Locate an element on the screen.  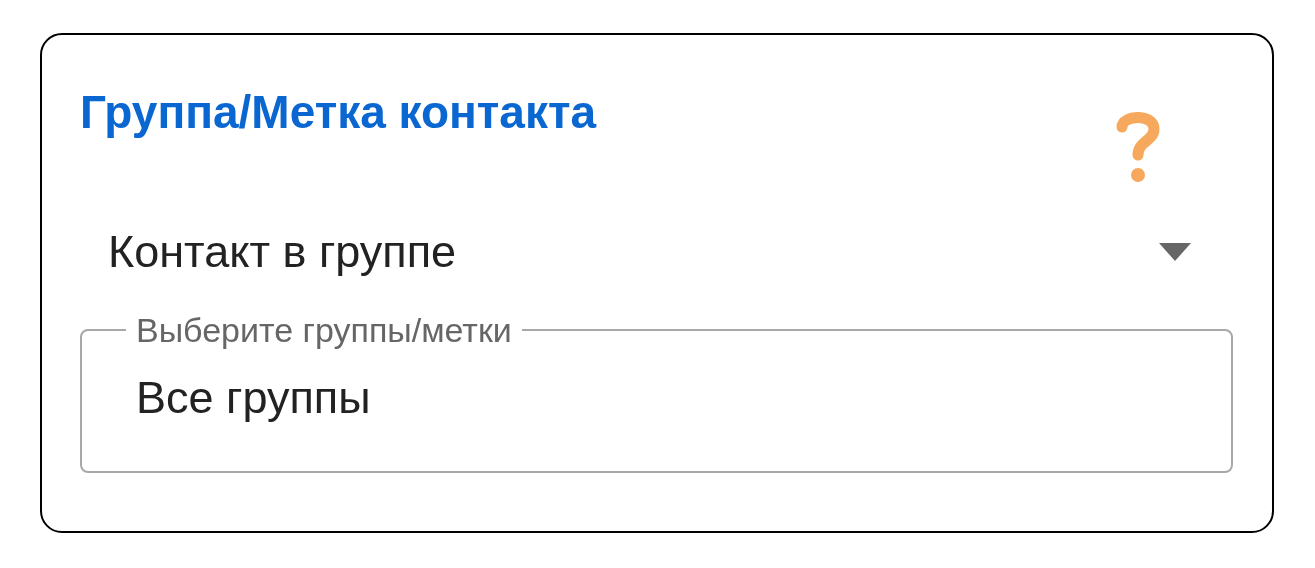
group-dropdown: Контакт в группе is located at coordinates (670, 252).